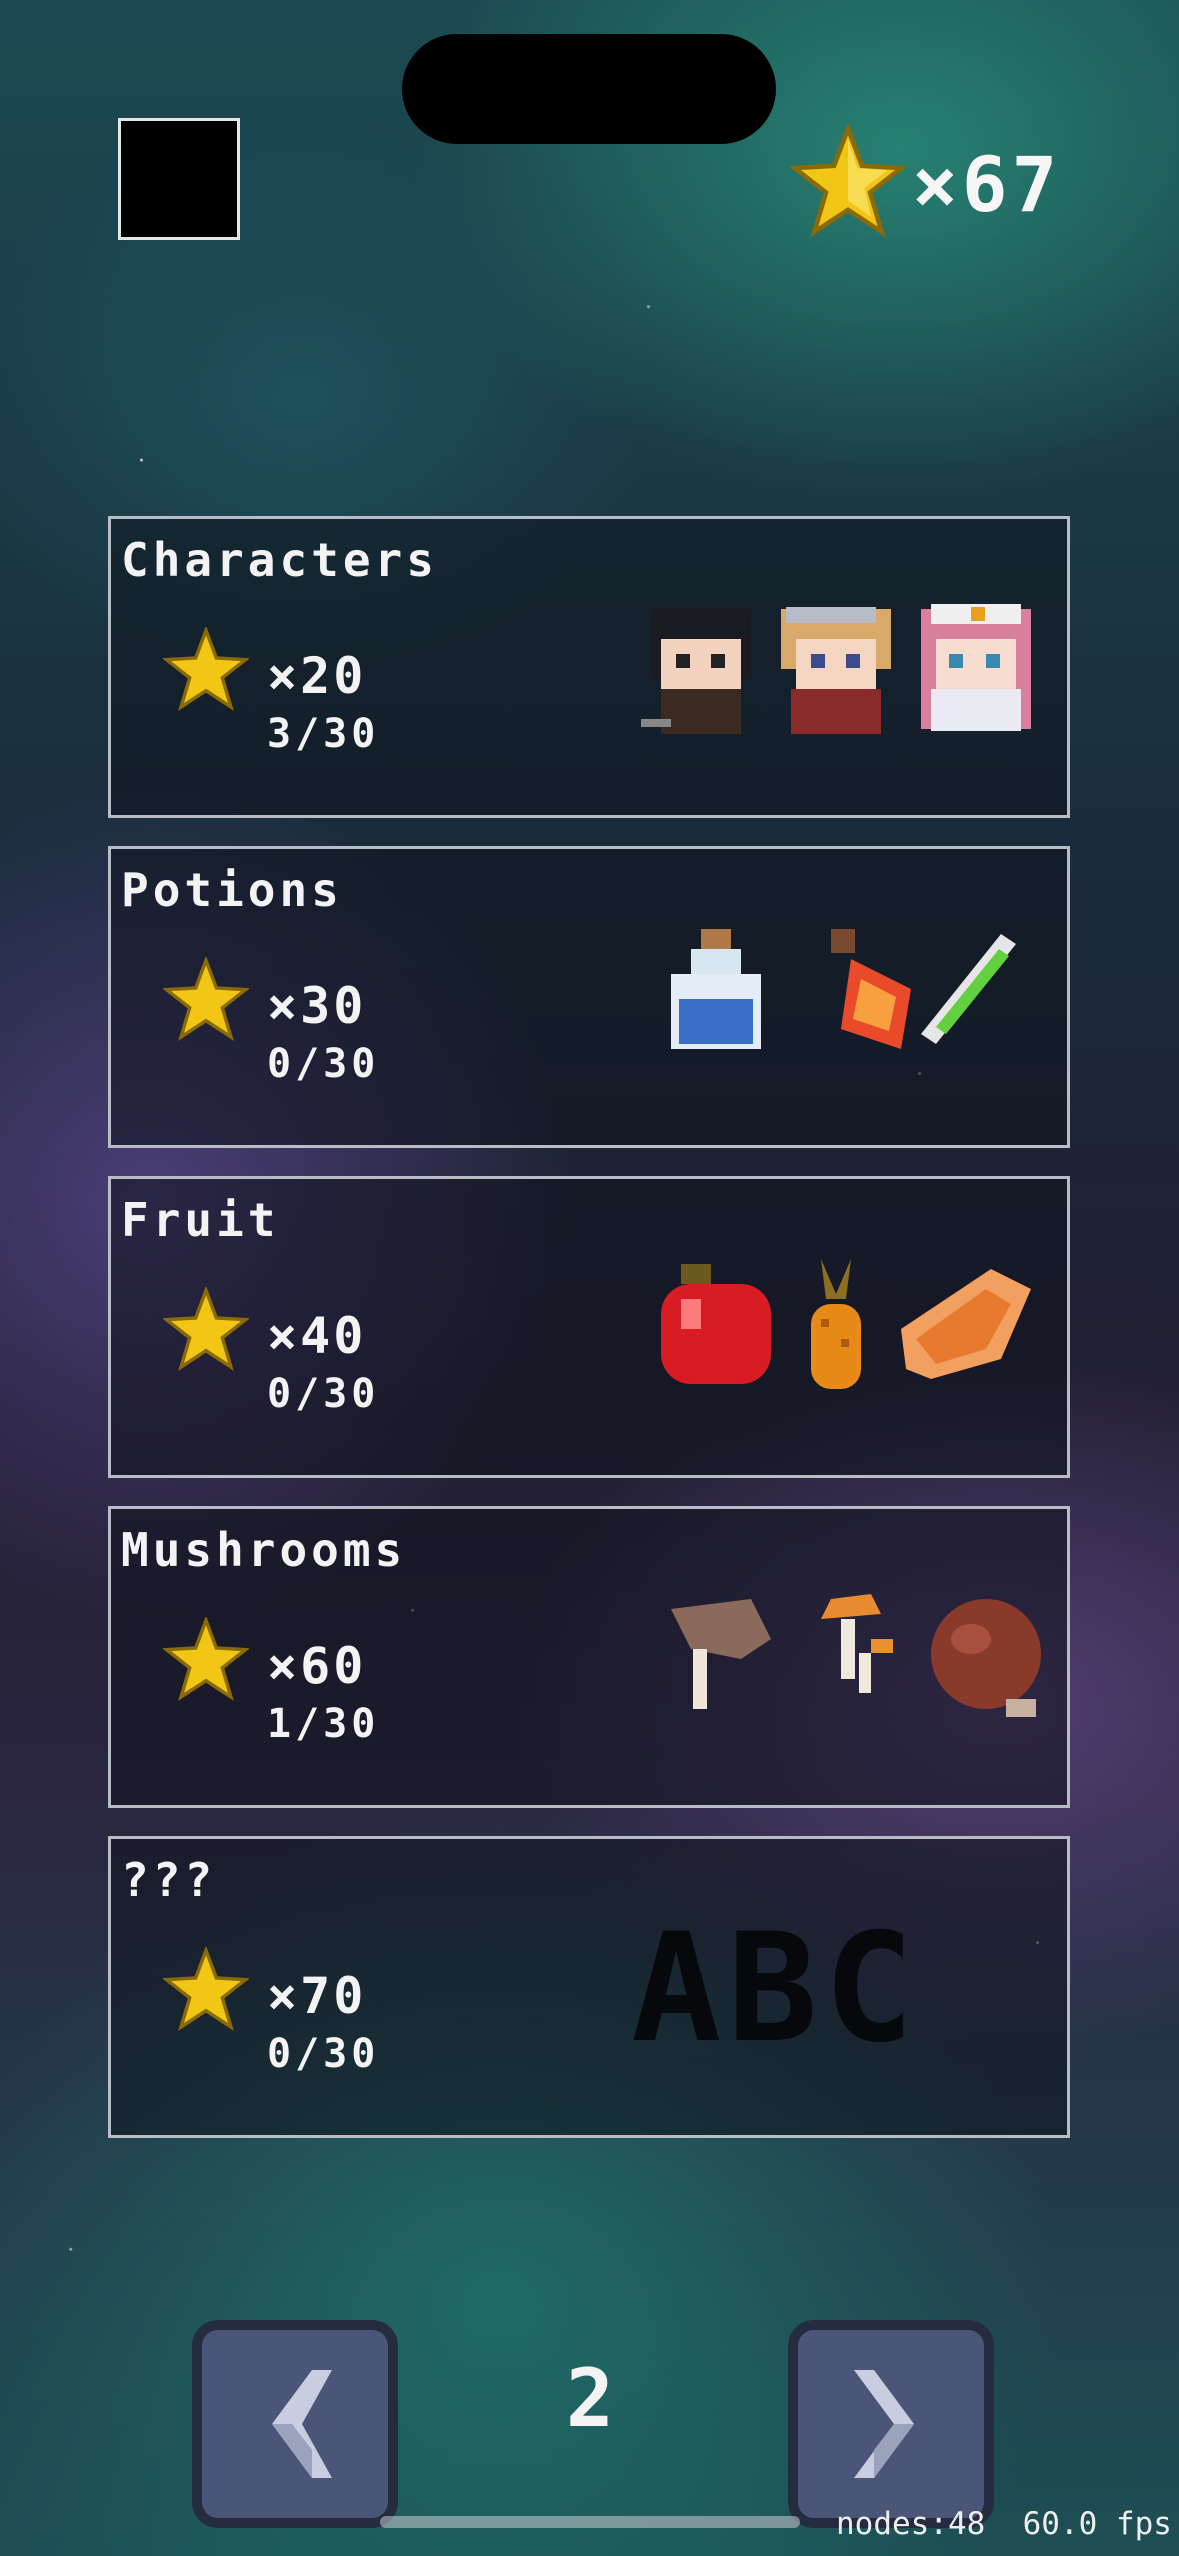 The height and width of the screenshot is (2556, 1179). I want to click on collection-card-characters: Characters ×20 3/30, so click(589, 667).